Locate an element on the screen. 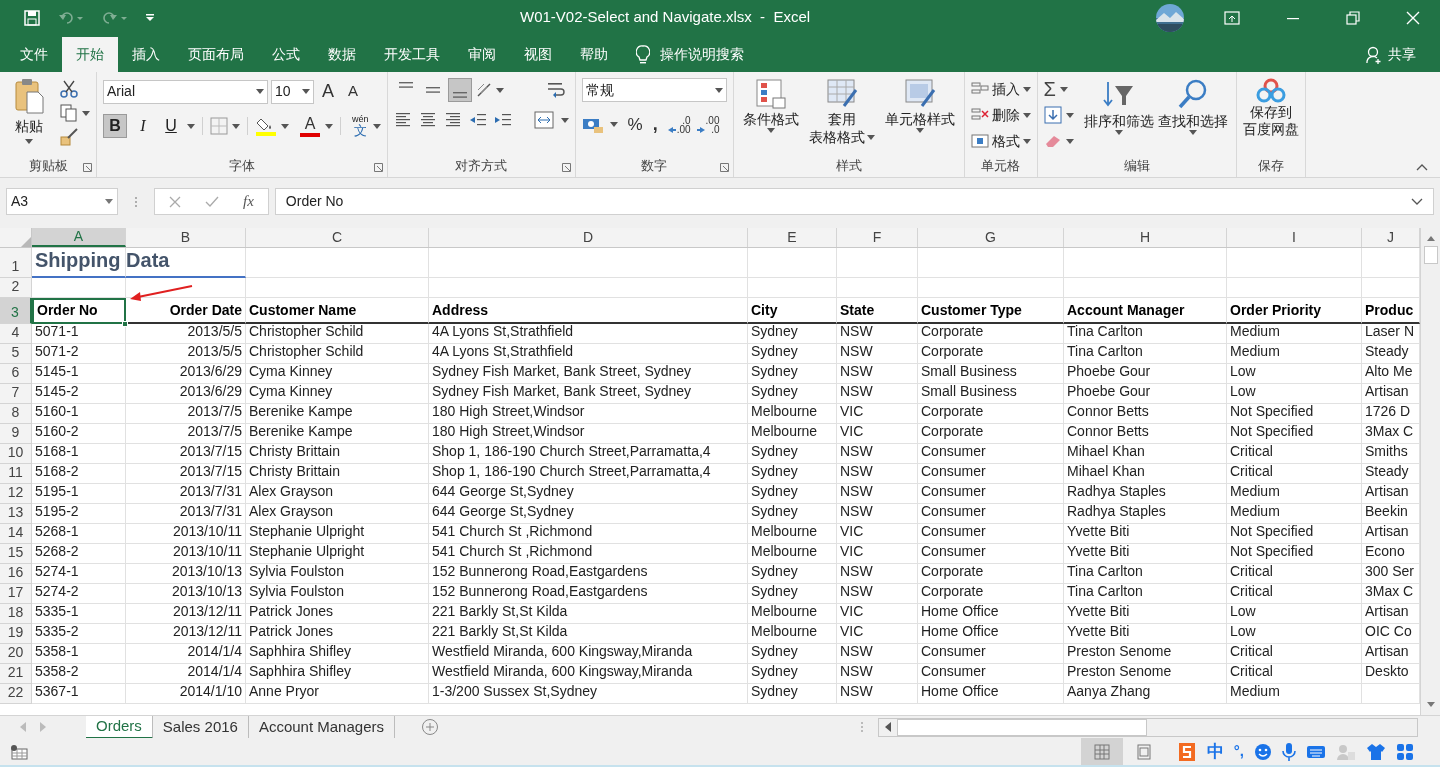  fill-handle is located at coordinates (125, 324).